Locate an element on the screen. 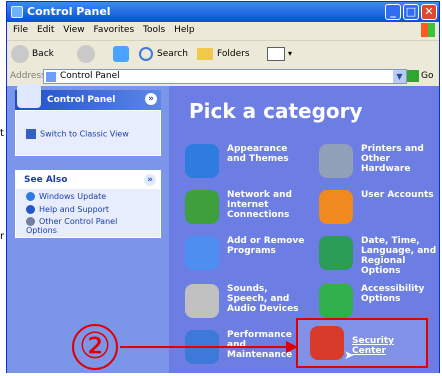 Image resolution: width=442 pixels, height=376 pixels. category-add-or-remove-programs: Add or Remove Programs is located at coordinates (245, 253).